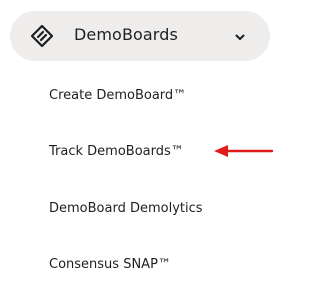 The height and width of the screenshot is (296, 320). Describe the element at coordinates (244, 151) in the screenshot. I see `red-pointer-arrow-icon` at that location.